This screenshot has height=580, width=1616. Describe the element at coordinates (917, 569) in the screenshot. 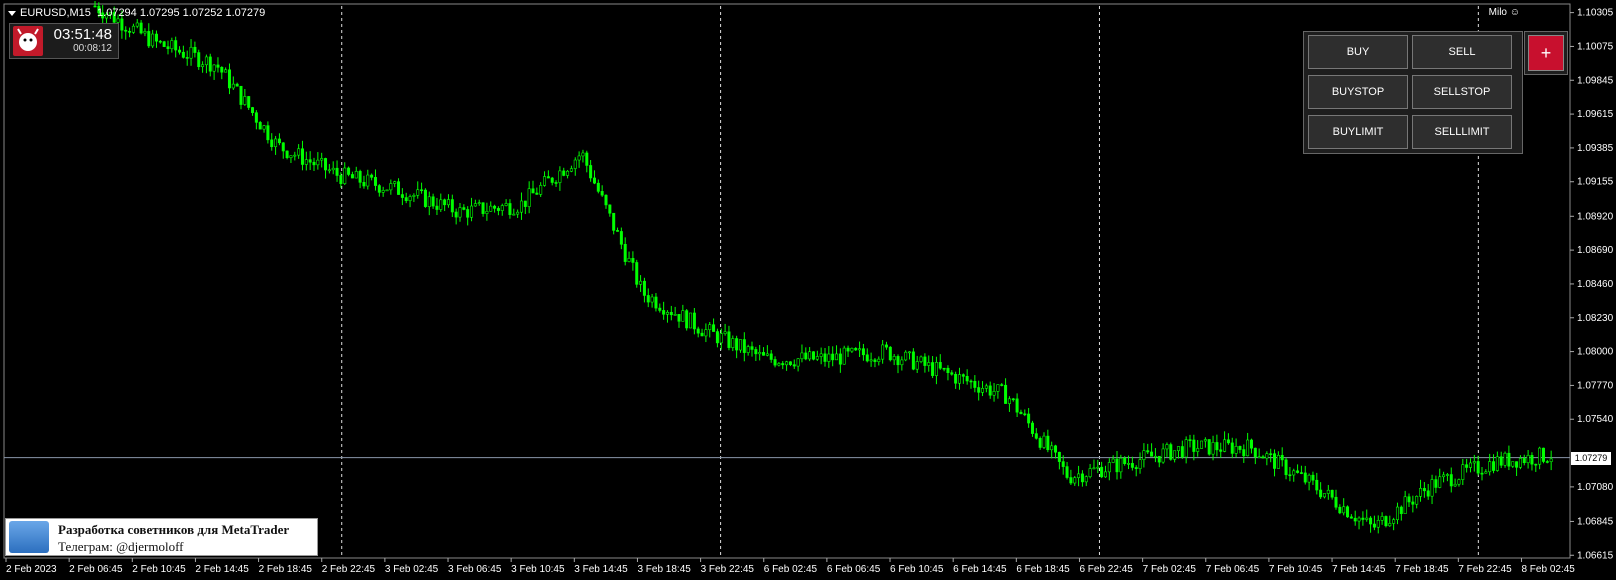

I see `time-label: 6 Feb 10:45` at that location.